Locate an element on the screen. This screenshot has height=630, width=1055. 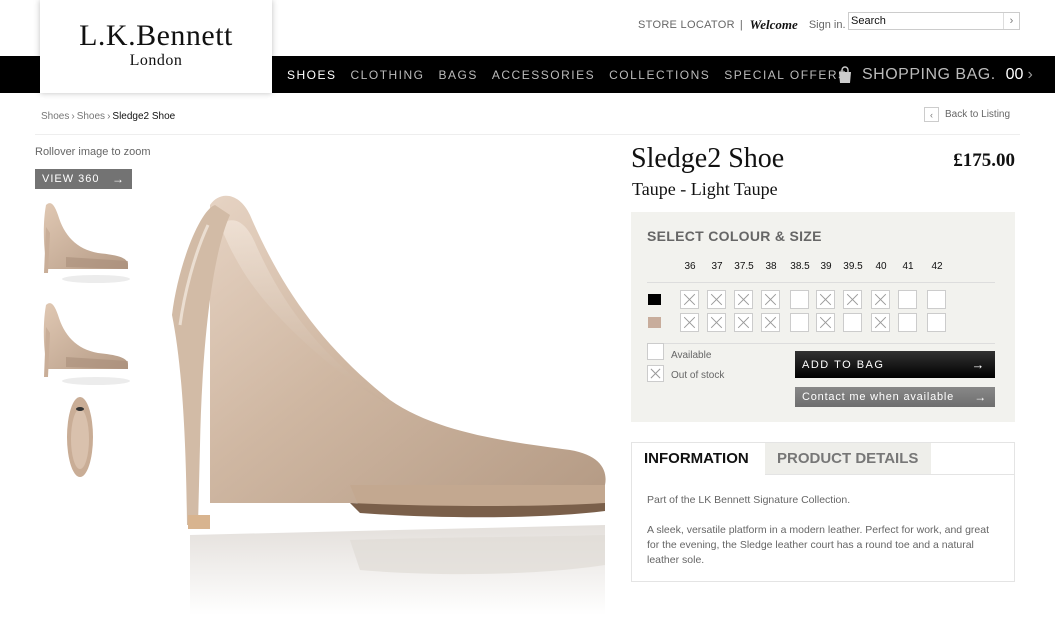
shopping-bag-link: SHOPPING BAG. 00 › is located at coordinates (934, 74).